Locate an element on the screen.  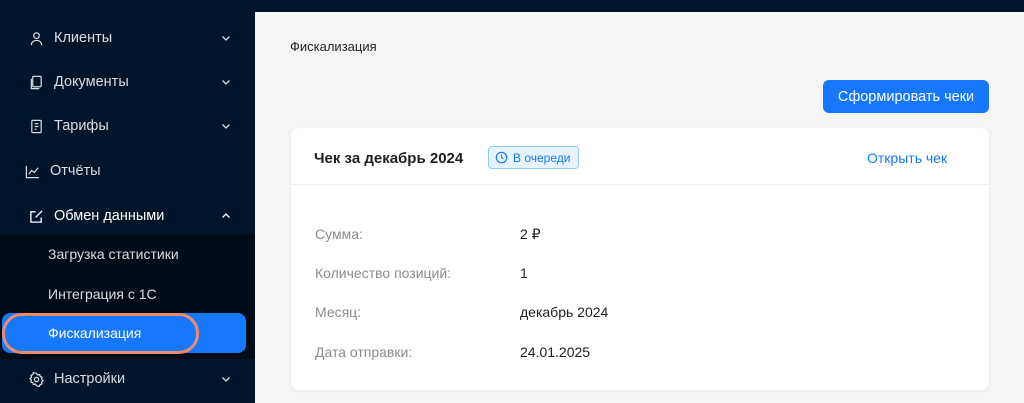
sidebar-subitem-label: Фискализация is located at coordinates (95, 333).